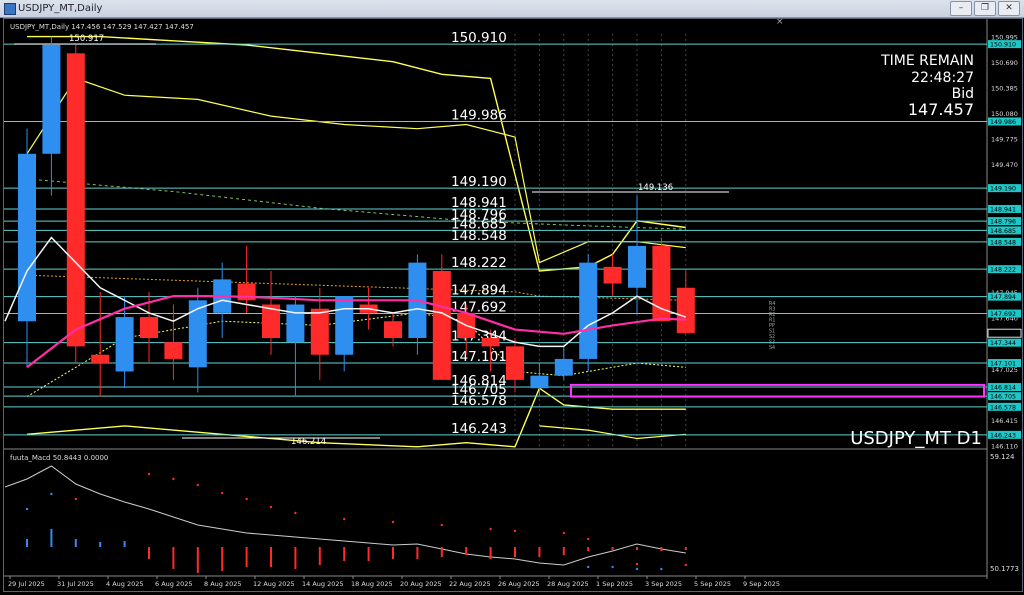  Describe the element at coordinates (772, 321) in the screenshot. I see `pivot-label: R1` at that location.